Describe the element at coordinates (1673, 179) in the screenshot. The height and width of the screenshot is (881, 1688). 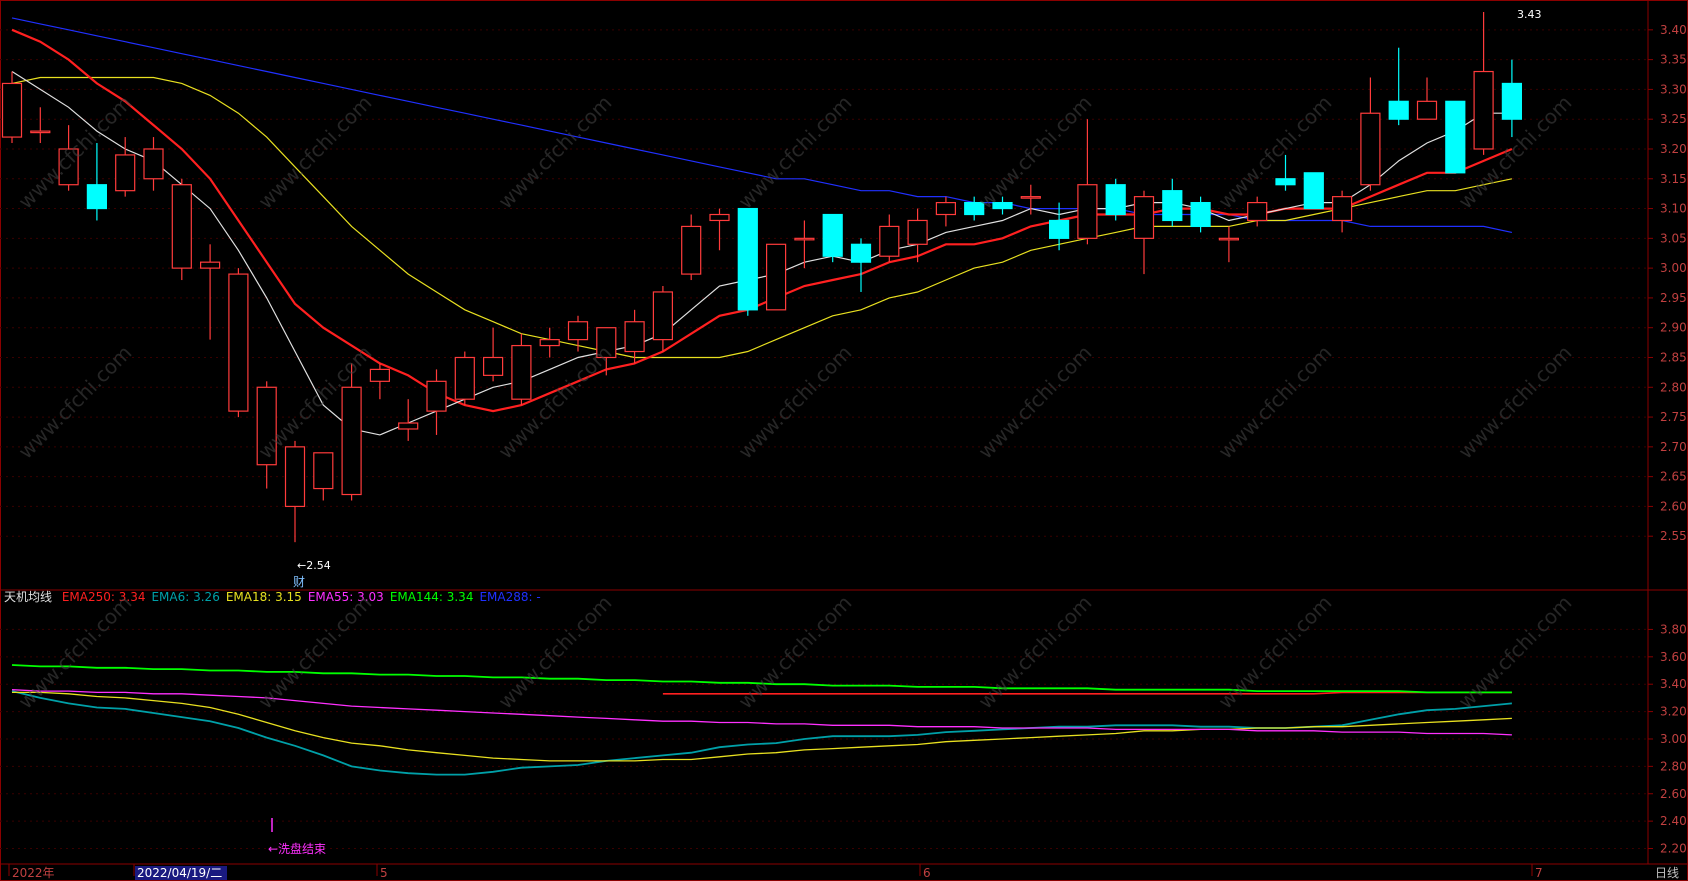
I see `price-tick-label: 3.15` at that location.